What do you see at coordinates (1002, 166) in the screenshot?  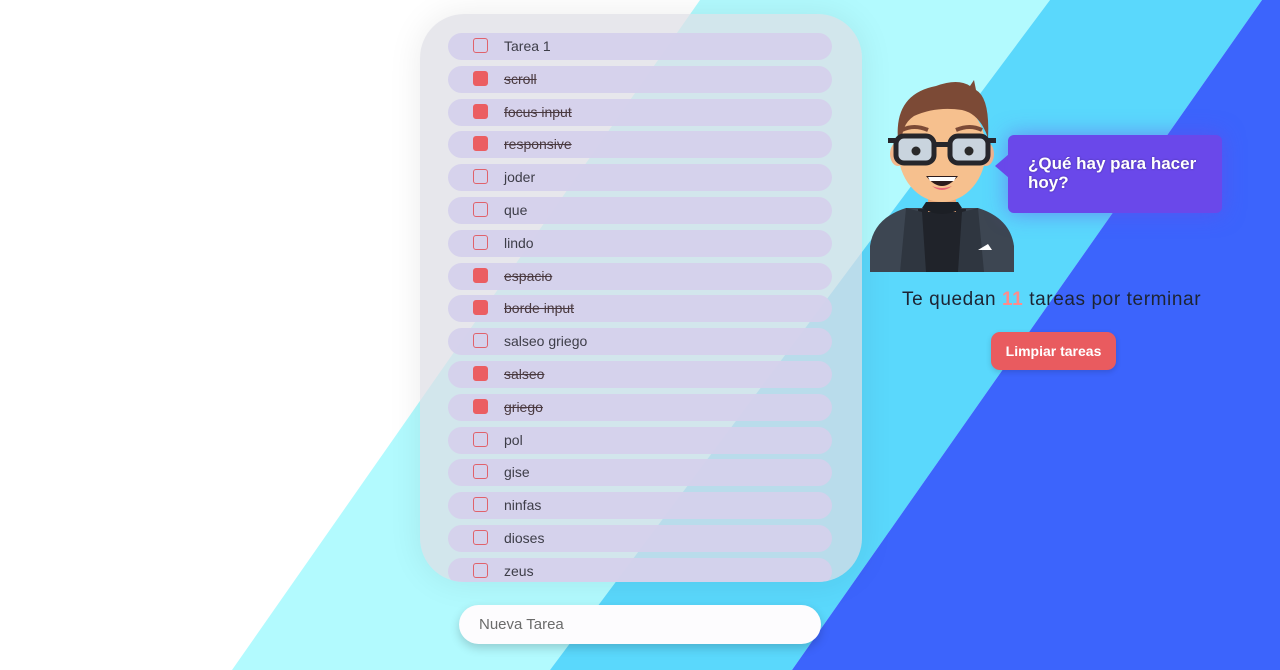 I see `speech-bubble-tail` at bounding box center [1002, 166].